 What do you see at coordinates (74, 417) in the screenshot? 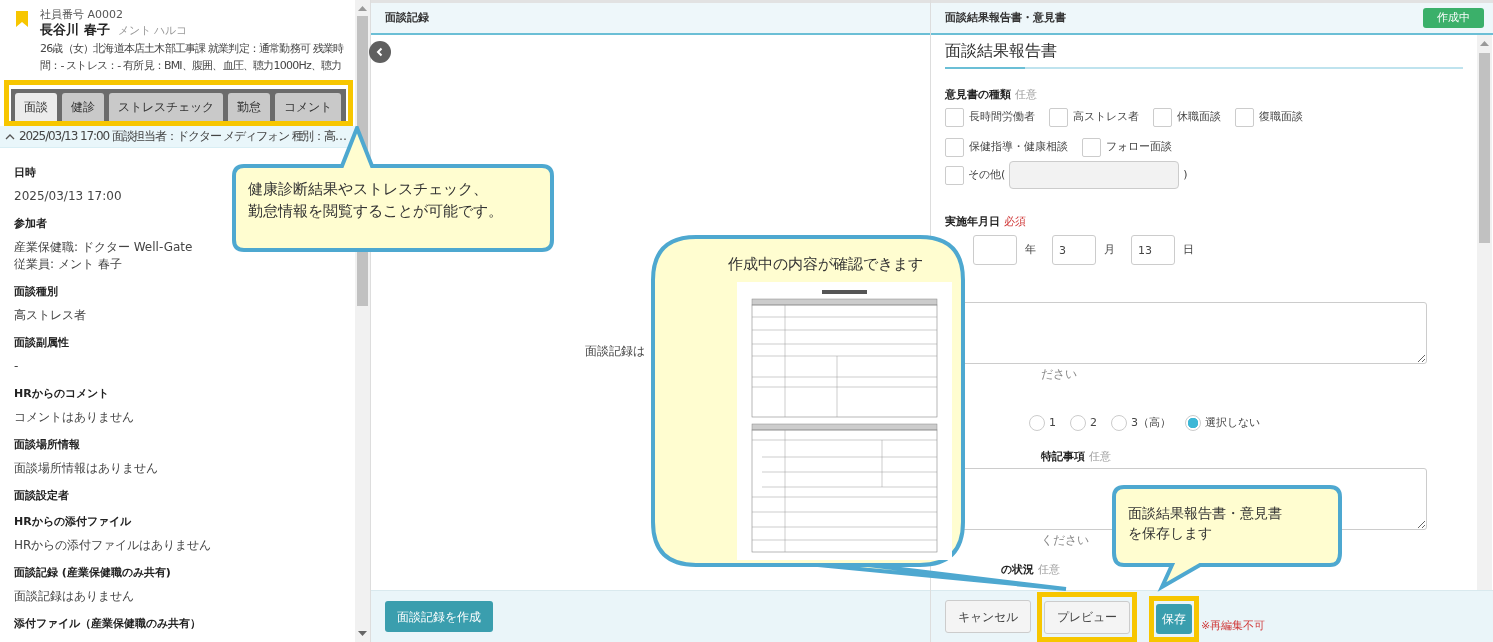
I see `detail-value: コメントはありません` at bounding box center [74, 417].